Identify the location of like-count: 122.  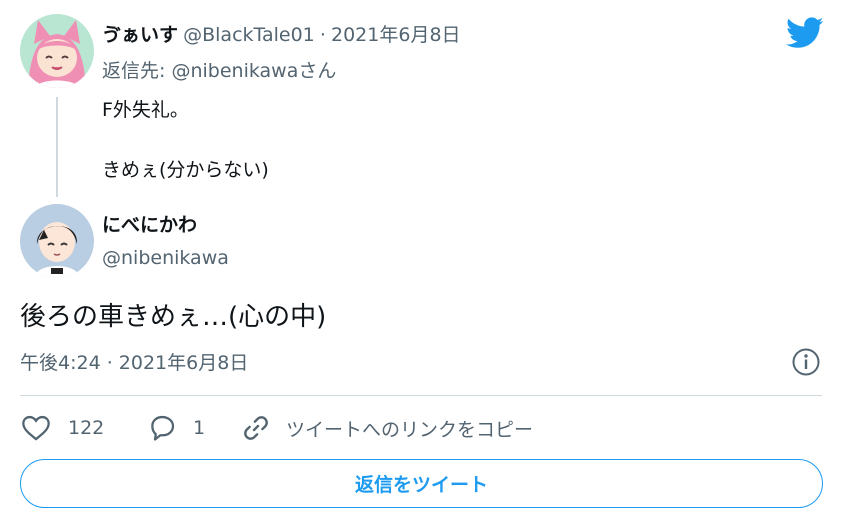
(86, 428).